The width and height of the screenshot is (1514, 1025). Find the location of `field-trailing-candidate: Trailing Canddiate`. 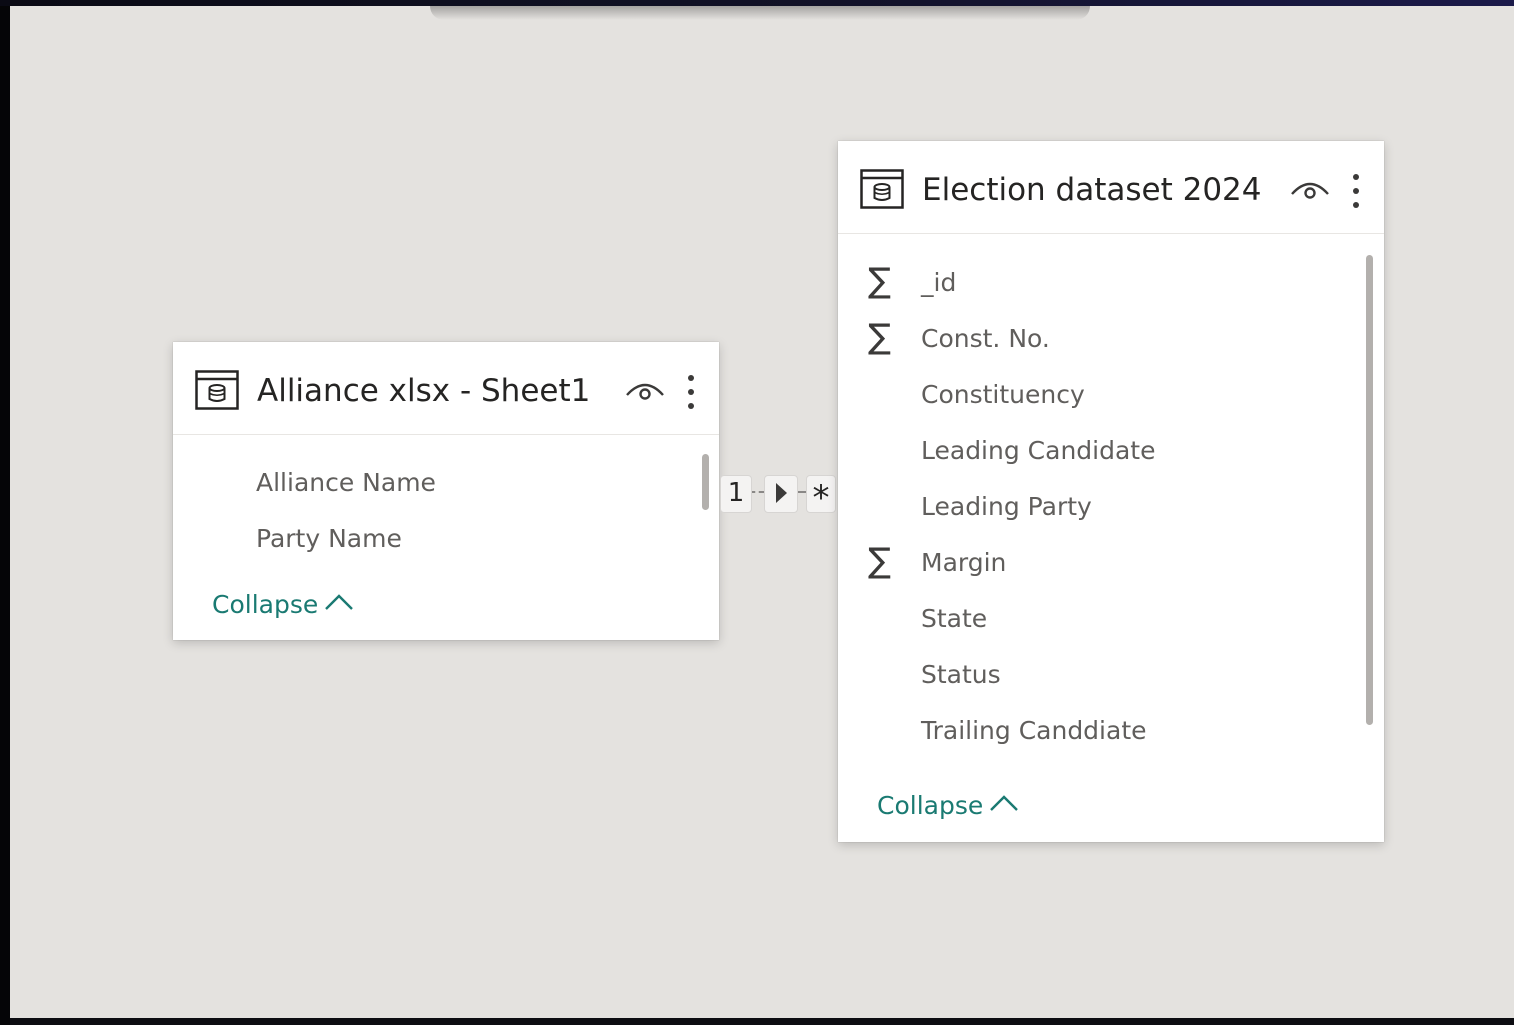

field-trailing-candidate: Trailing Canddiate is located at coordinates (1034, 731).